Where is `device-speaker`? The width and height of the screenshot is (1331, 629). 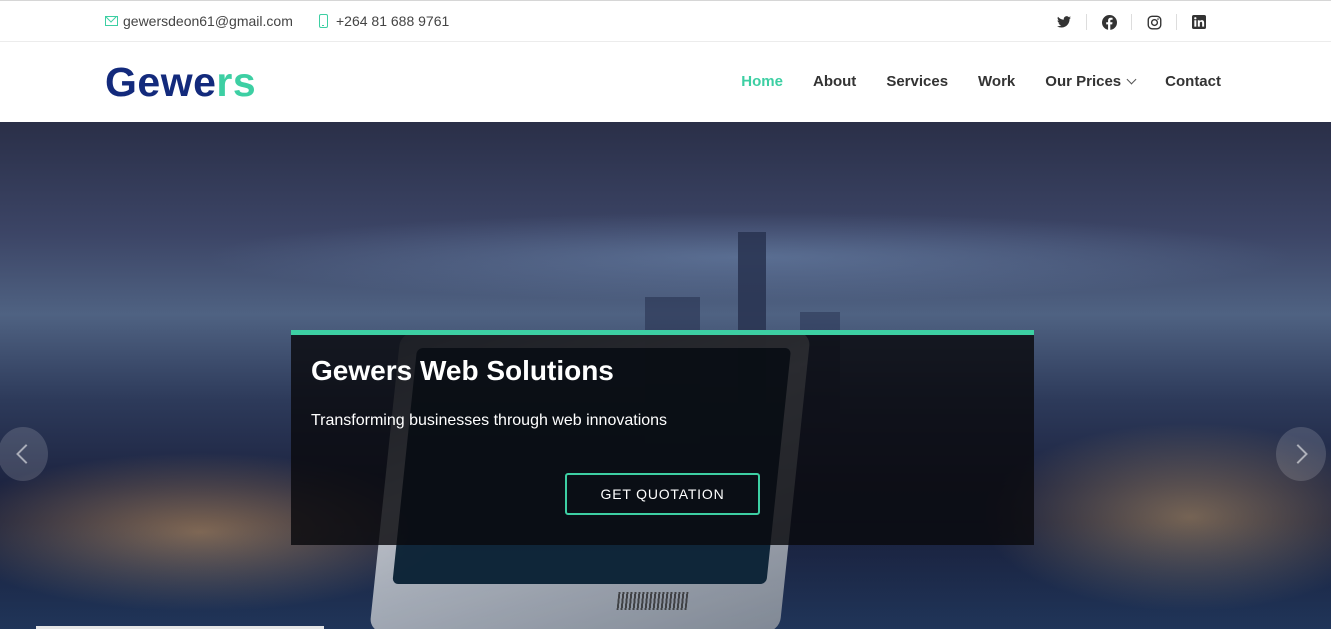 device-speaker is located at coordinates (652, 601).